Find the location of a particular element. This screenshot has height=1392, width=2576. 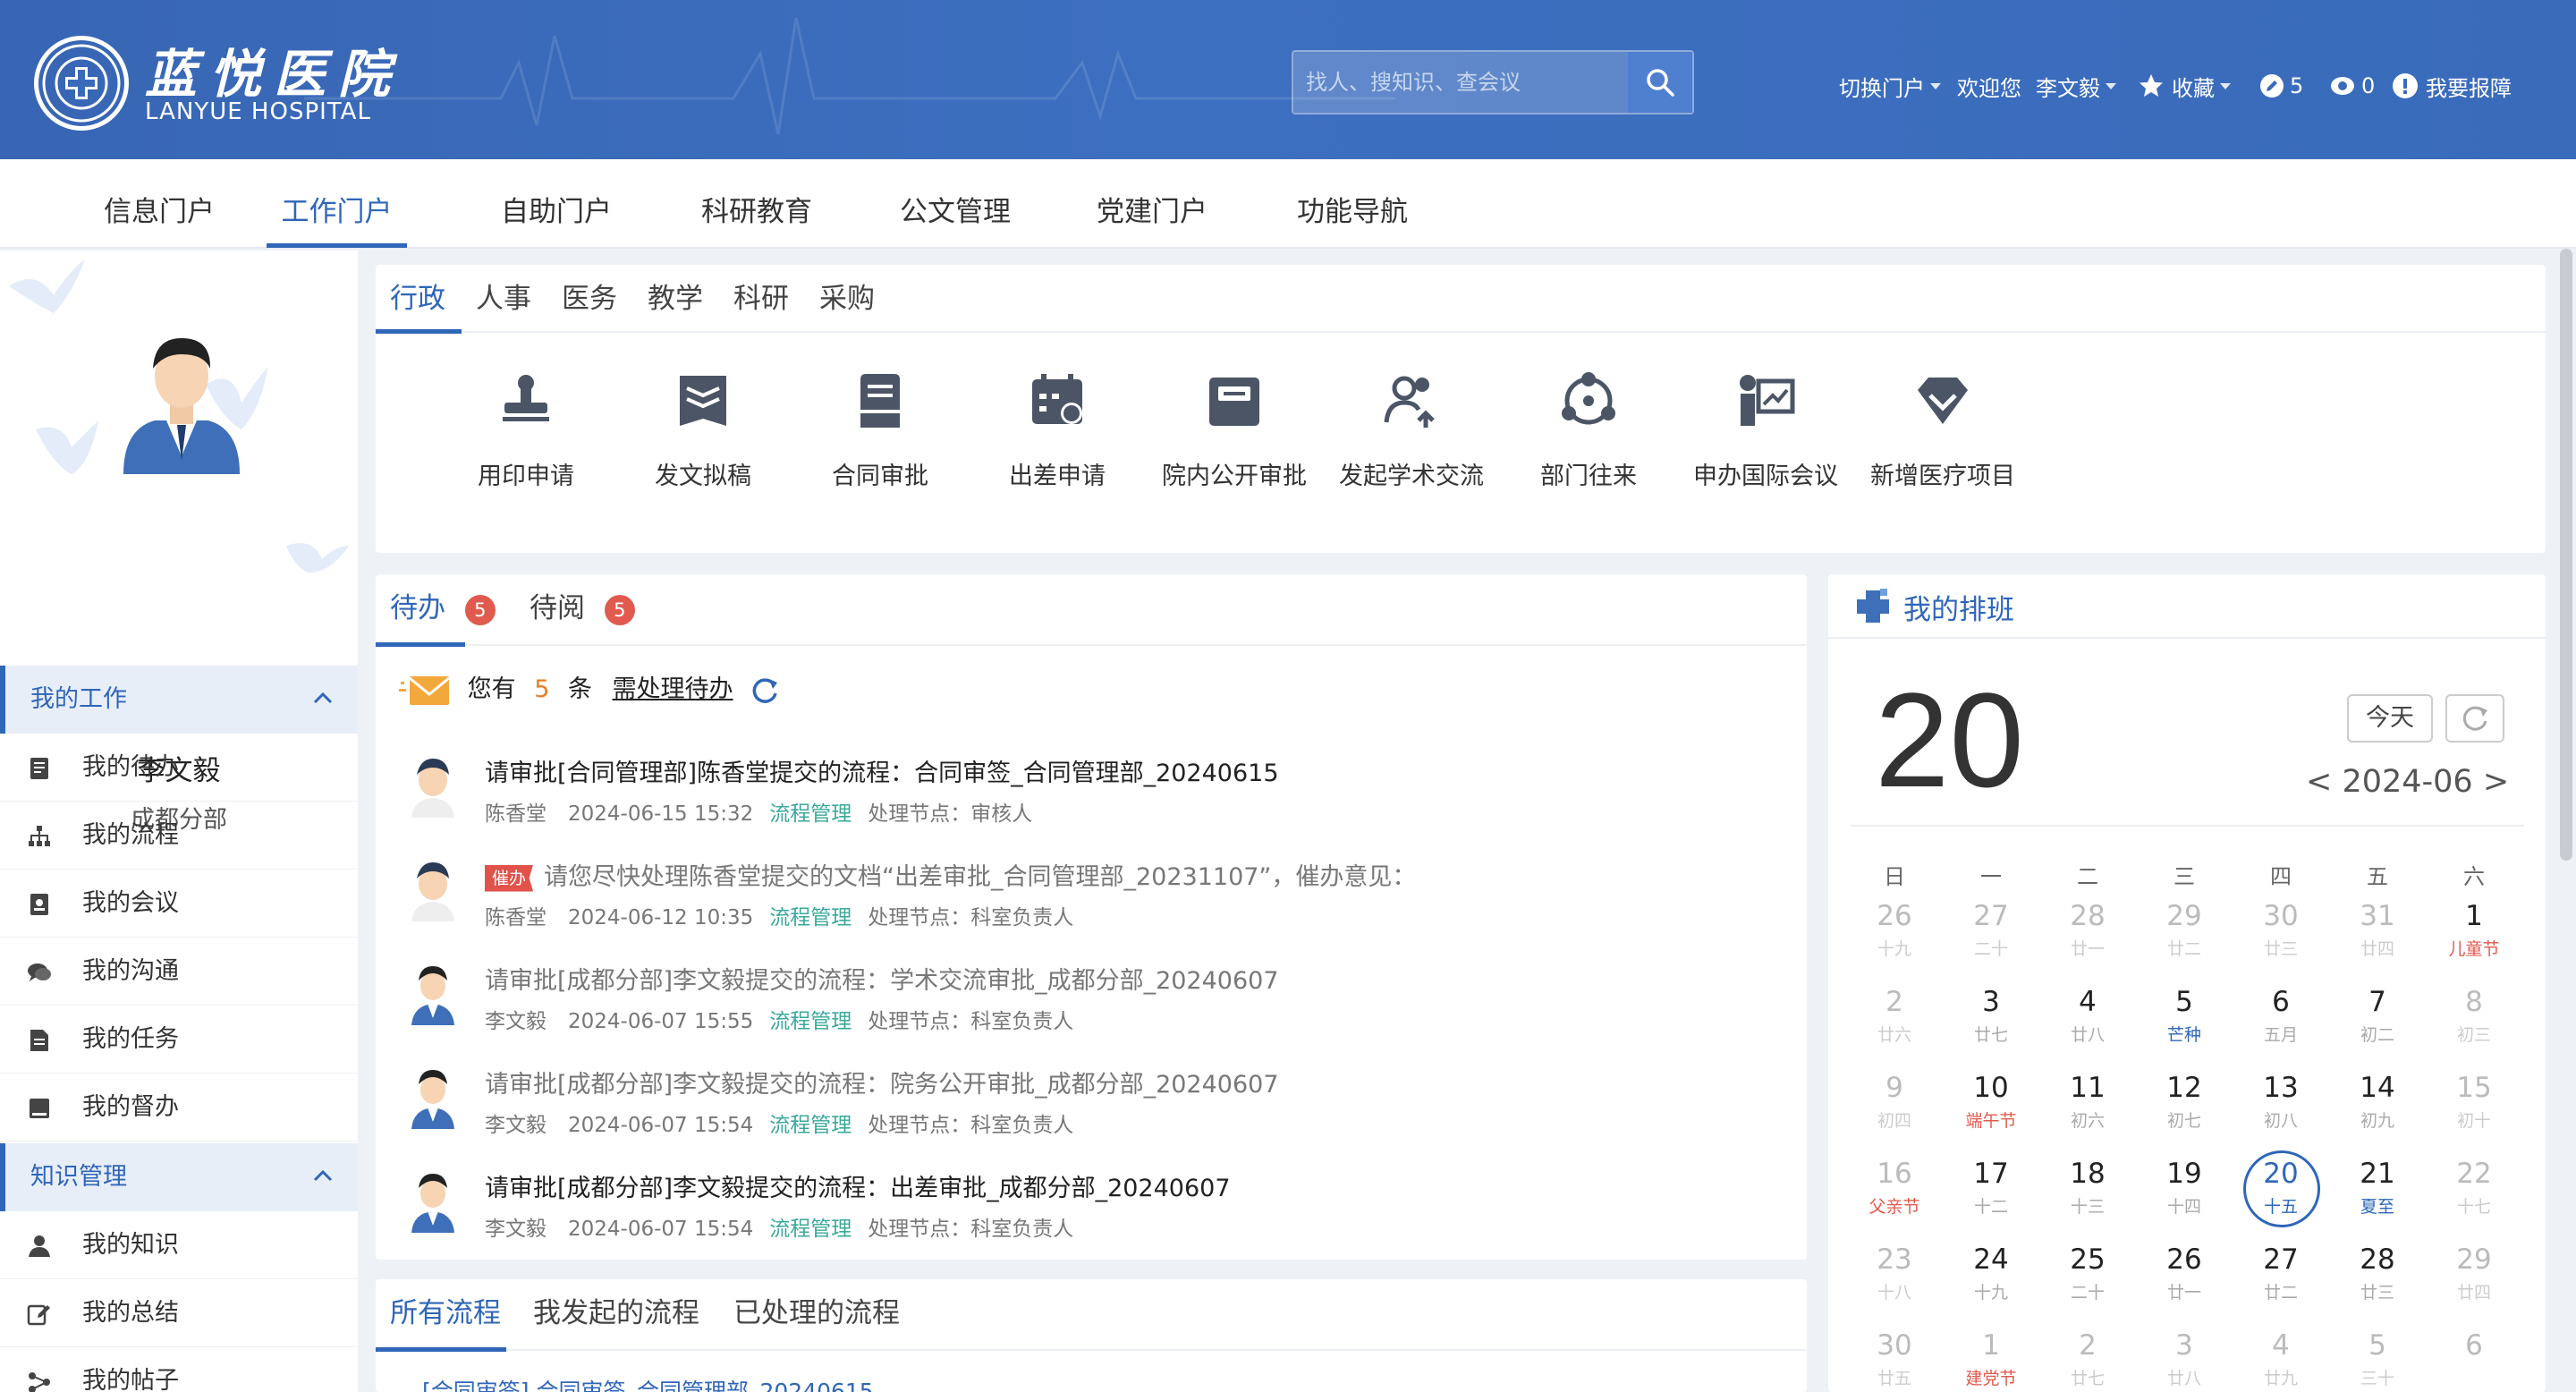

calendar-day: 26 十九 is located at coordinates (1894, 934).